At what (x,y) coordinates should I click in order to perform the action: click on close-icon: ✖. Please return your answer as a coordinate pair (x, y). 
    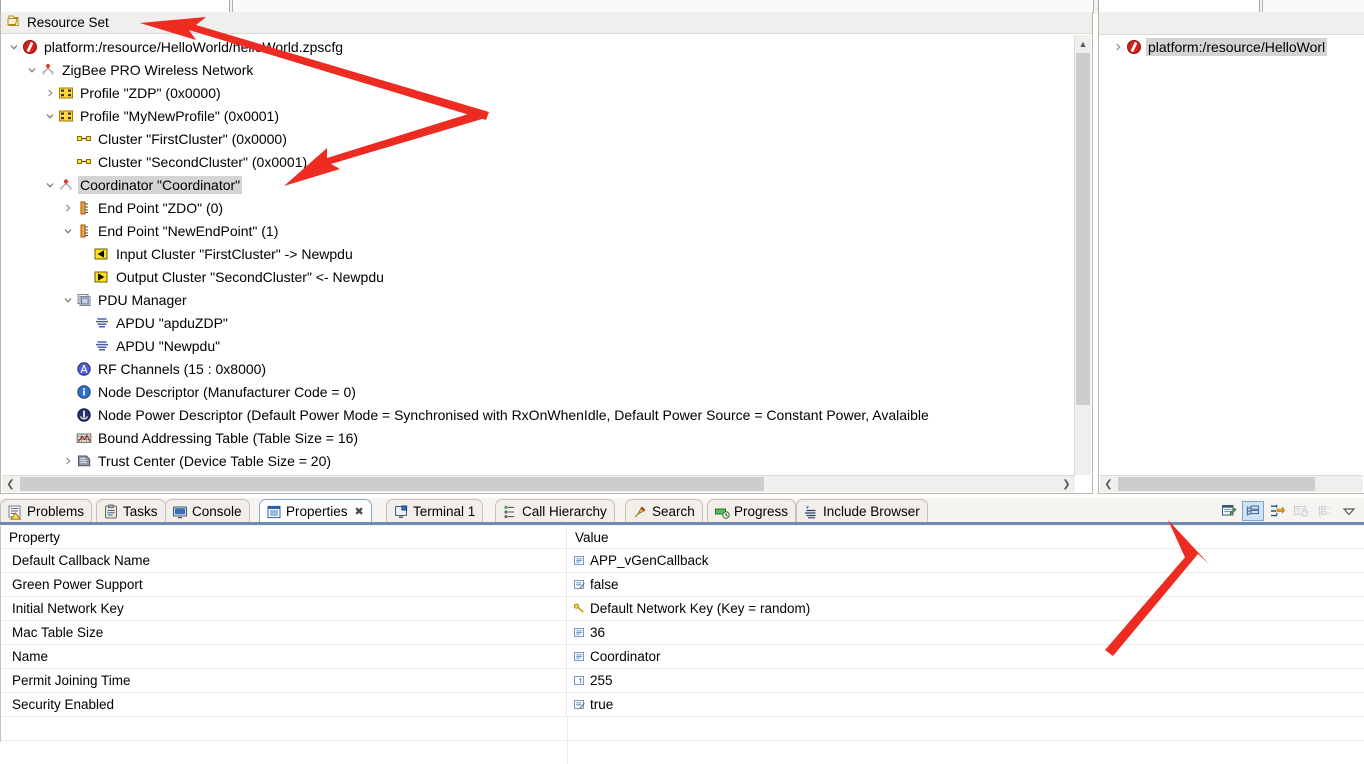
    Looking at the image, I should click on (359, 511).